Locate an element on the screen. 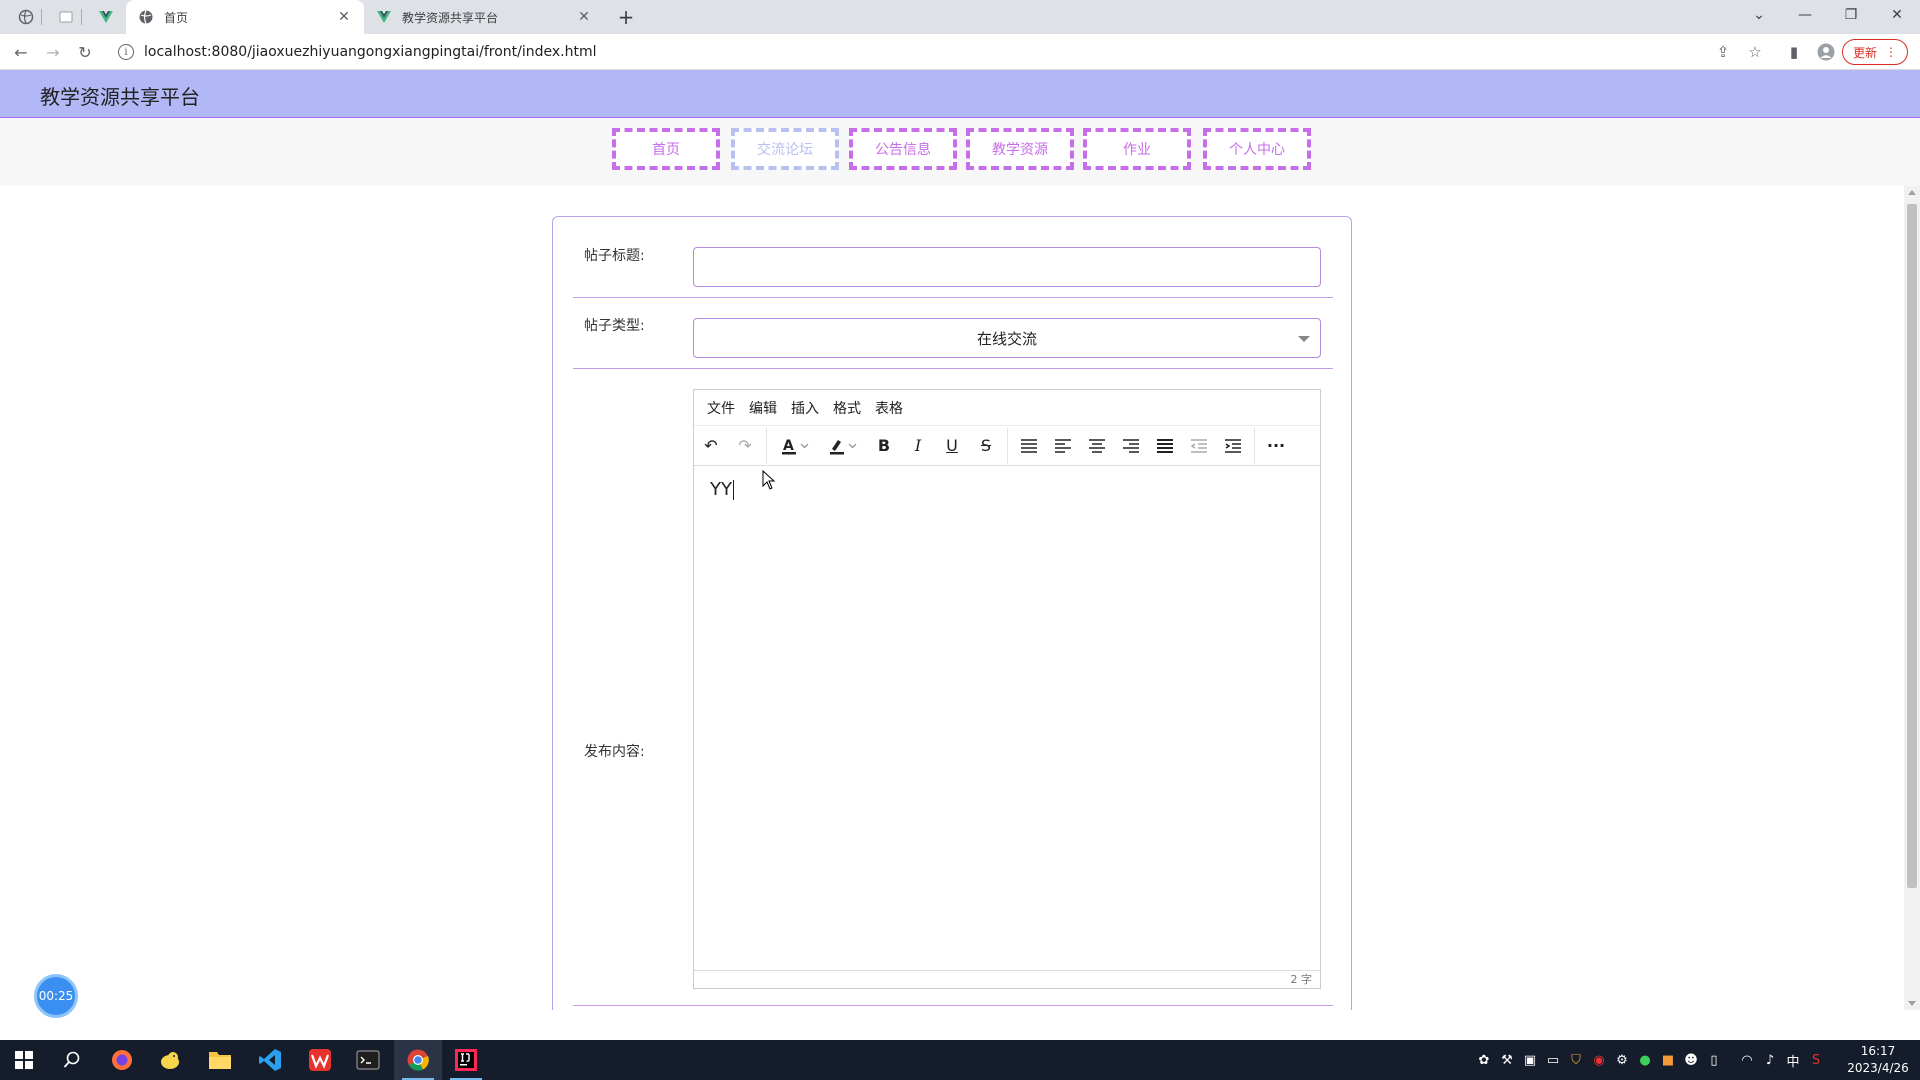 Image resolution: width=1920 pixels, height=1080 pixels. post-content-label: 发布内容: is located at coordinates (614, 752).